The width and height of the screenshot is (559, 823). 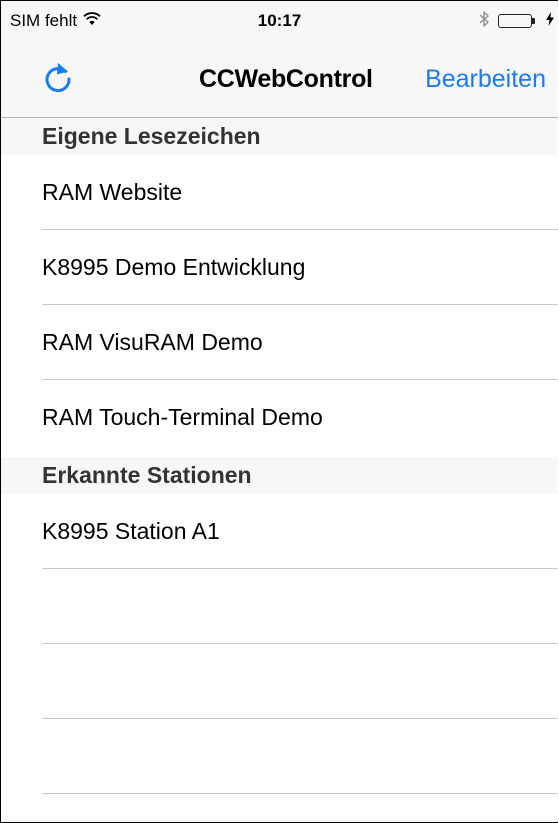 I want to click on edit-button: Bearbeiten, so click(x=485, y=79).